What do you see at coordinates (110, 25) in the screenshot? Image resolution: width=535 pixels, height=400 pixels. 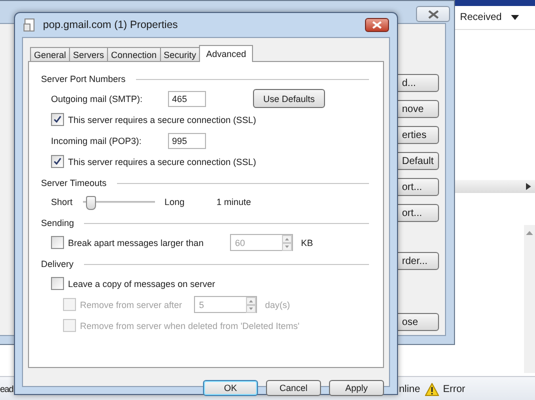 I see `window-title: pop.gmail.com (1) Properties` at bounding box center [110, 25].